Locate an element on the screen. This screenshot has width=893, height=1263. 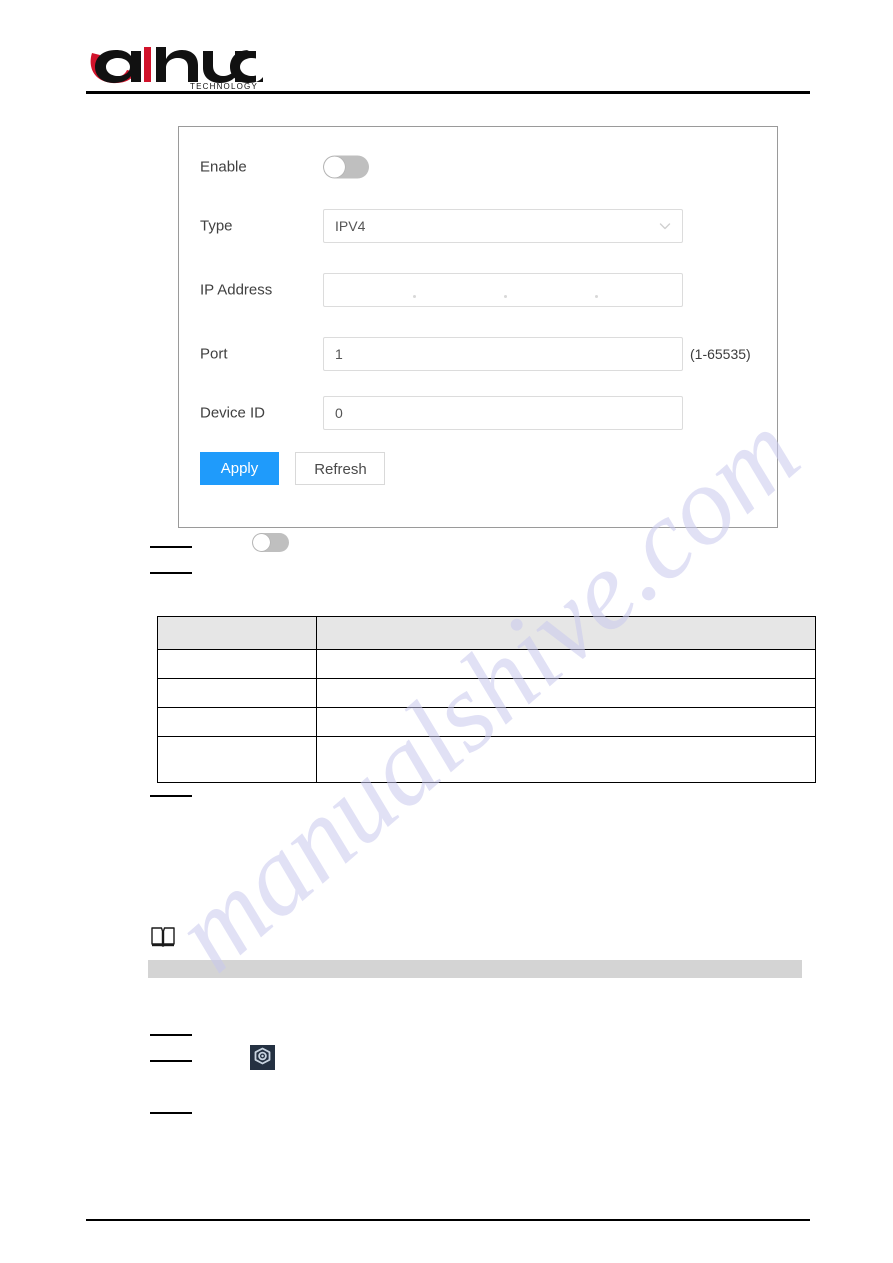
parameter-table is located at coordinates (486, 699).